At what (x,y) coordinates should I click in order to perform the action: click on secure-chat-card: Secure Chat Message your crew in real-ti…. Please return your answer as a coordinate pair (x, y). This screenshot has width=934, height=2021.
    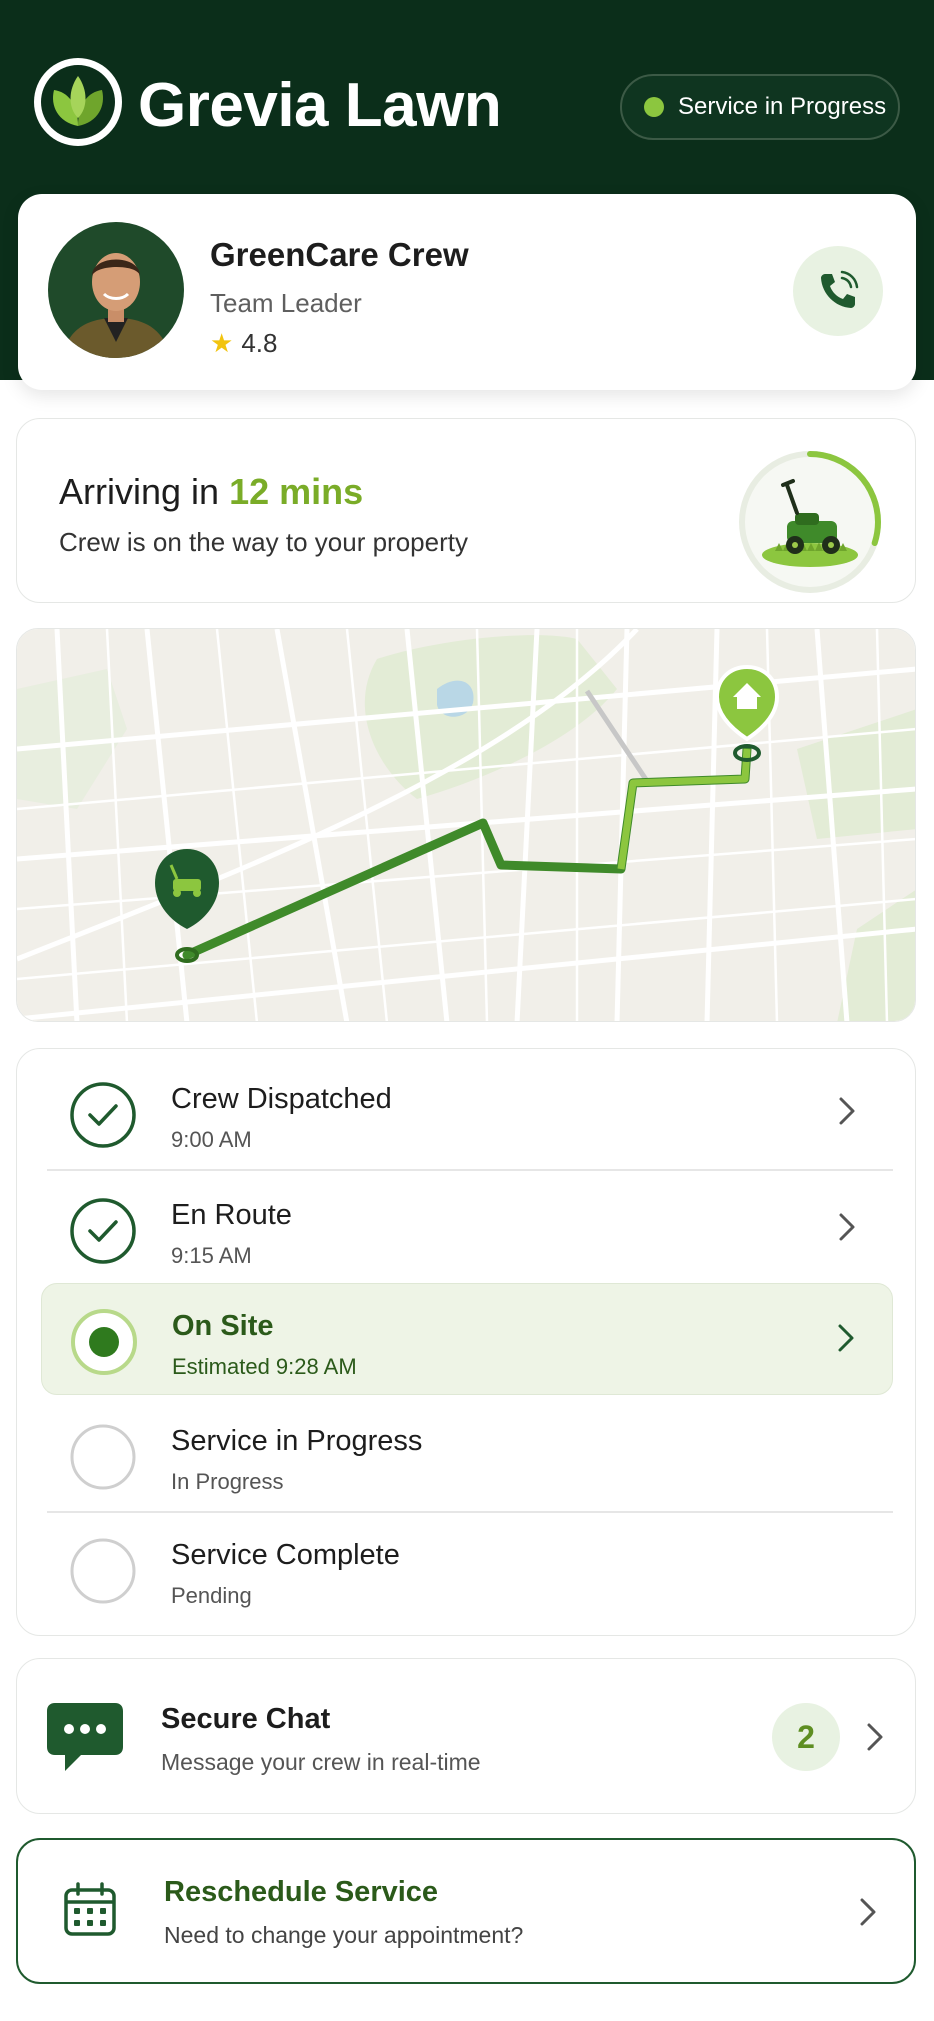
    Looking at the image, I should click on (466, 1736).